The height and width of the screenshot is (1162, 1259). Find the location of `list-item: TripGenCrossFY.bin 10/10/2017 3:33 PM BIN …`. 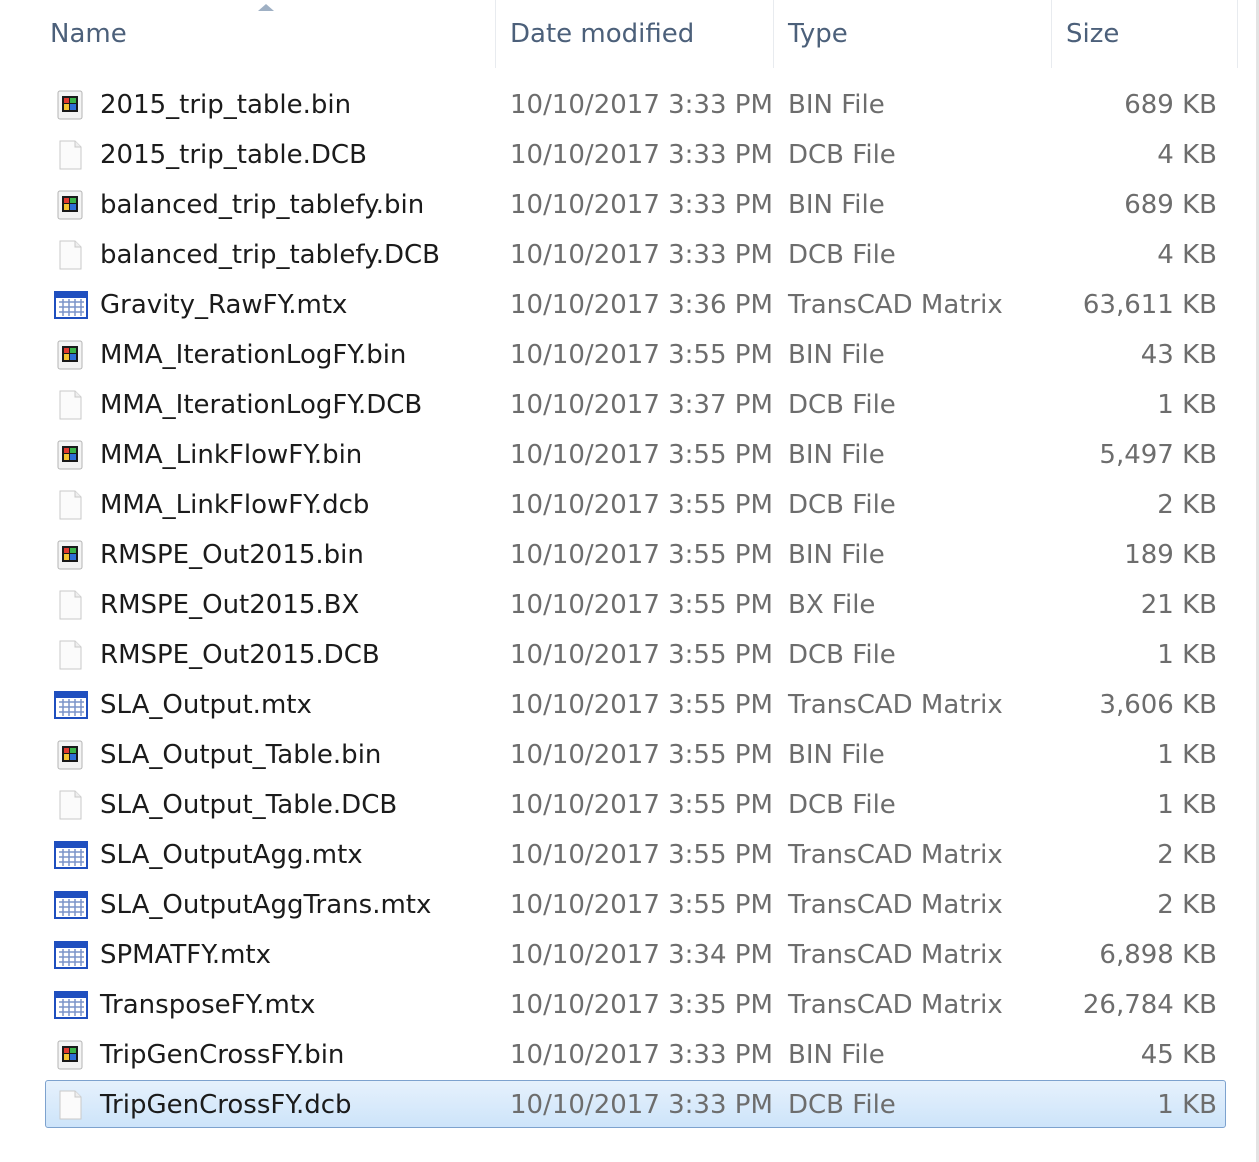

list-item: TripGenCrossFY.bin 10/10/2017 3:33 PM BIN … is located at coordinates (635, 1054).